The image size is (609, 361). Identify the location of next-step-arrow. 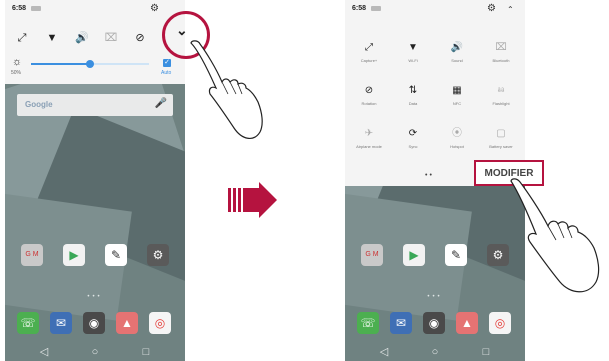
(234, 200).